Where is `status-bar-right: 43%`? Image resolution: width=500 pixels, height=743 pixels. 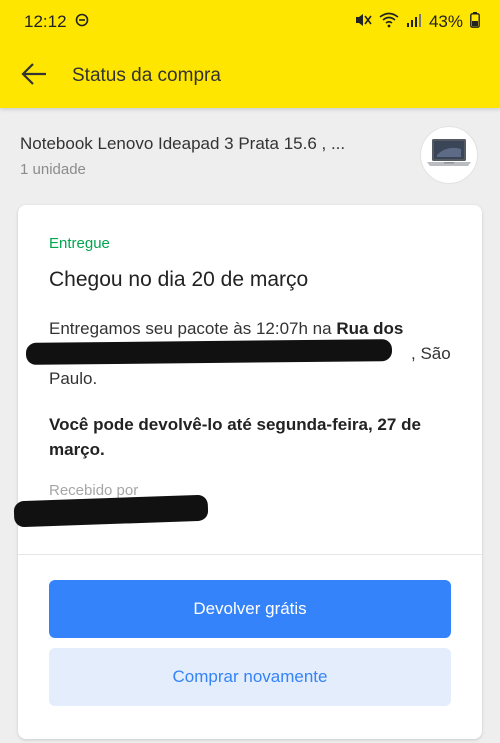
status-bar-right: 43% is located at coordinates (417, 22).